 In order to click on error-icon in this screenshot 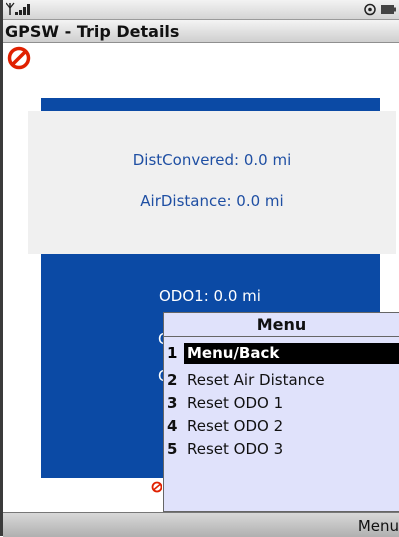, I will do `click(156, 487)`.